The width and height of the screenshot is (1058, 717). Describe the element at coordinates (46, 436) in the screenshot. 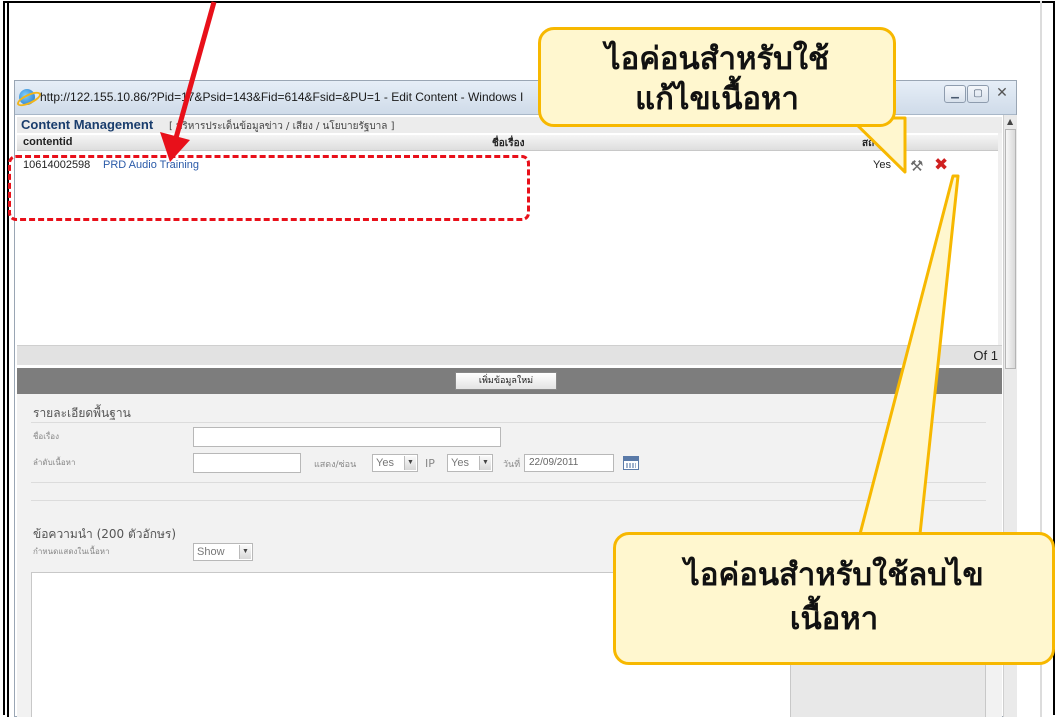

I see `subject-label: ชื่อเรื่อง` at that location.